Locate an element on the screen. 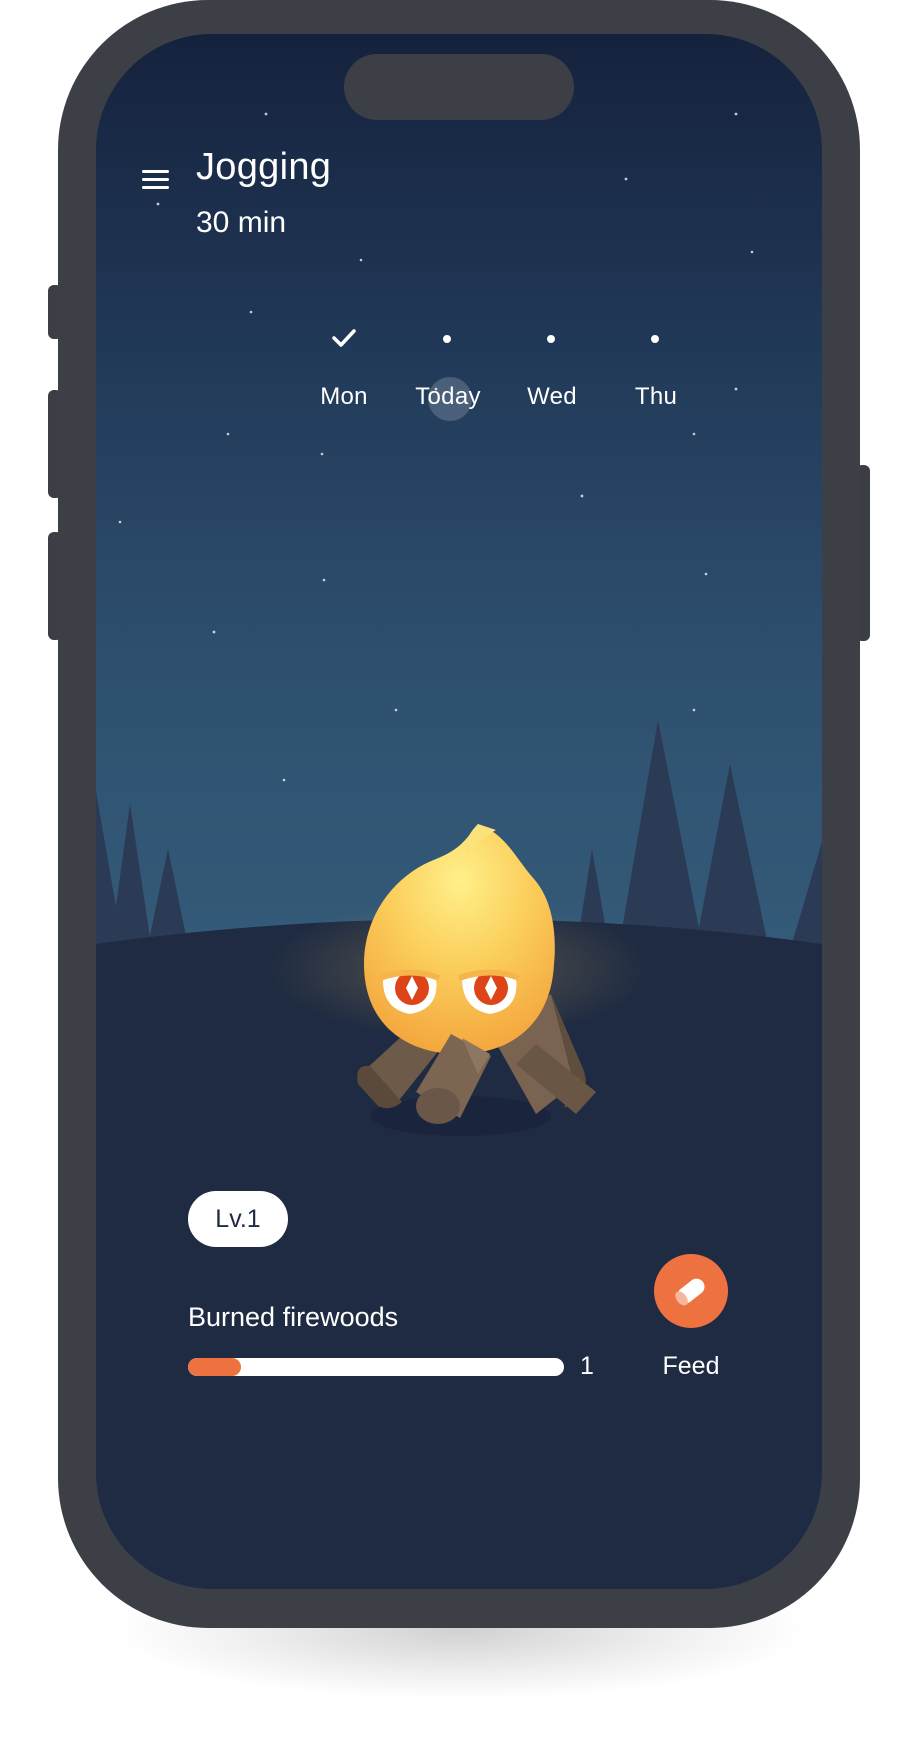 The height and width of the screenshot is (1750, 918). firewood-icon is located at coordinates (690, 1292).